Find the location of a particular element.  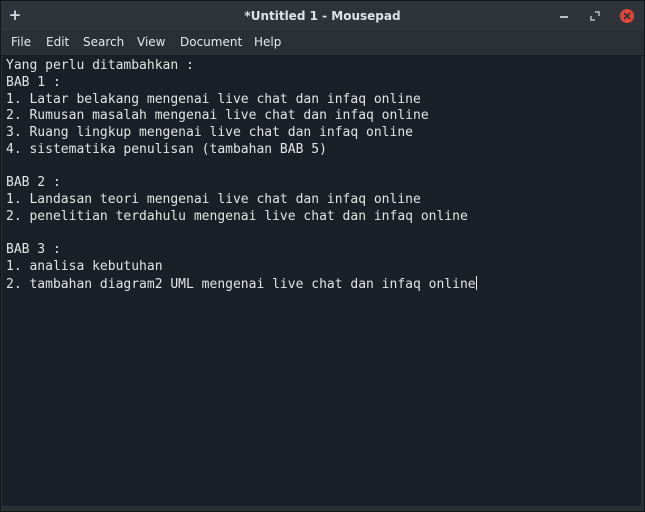

editor-line: BAB 2 : is located at coordinates (33, 183).